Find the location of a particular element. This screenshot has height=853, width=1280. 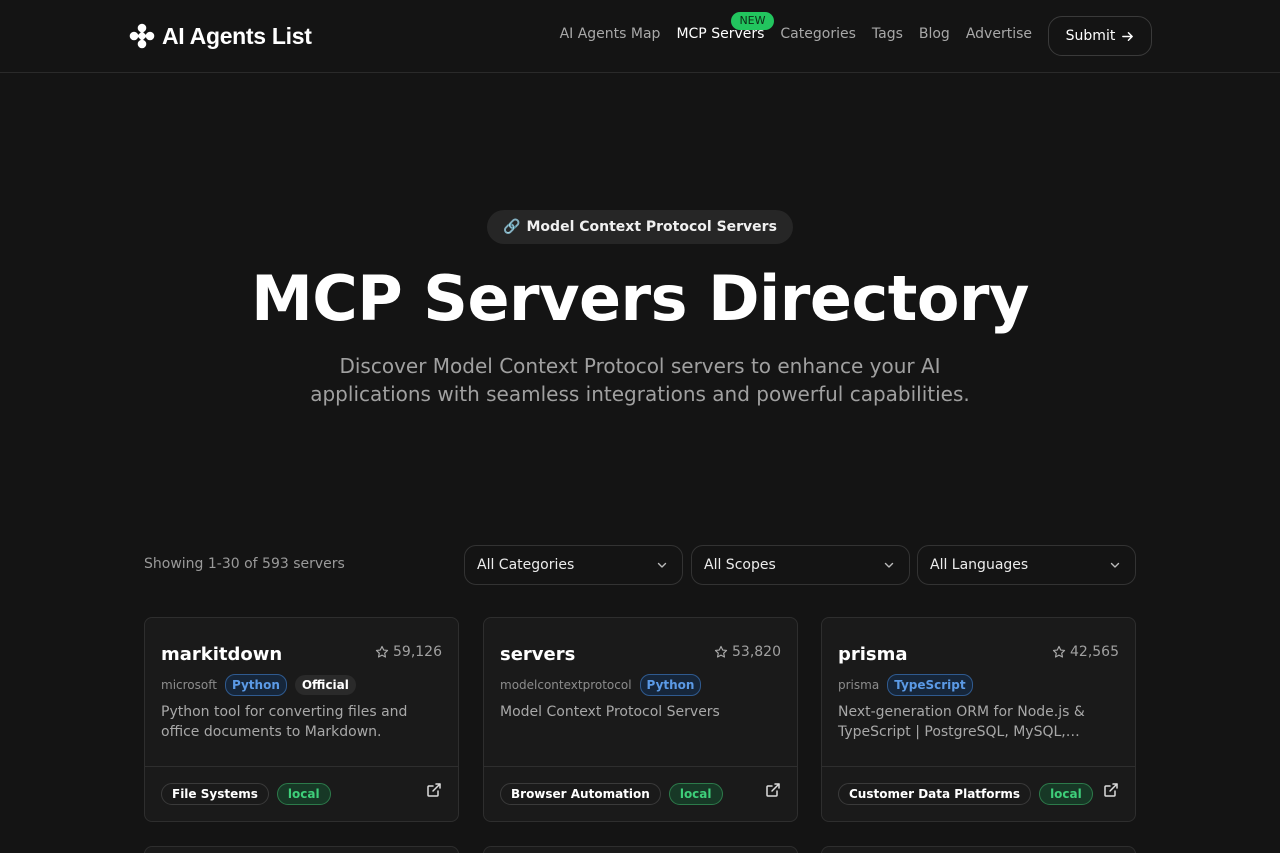

category-select-value: All Categories is located at coordinates (526, 565).